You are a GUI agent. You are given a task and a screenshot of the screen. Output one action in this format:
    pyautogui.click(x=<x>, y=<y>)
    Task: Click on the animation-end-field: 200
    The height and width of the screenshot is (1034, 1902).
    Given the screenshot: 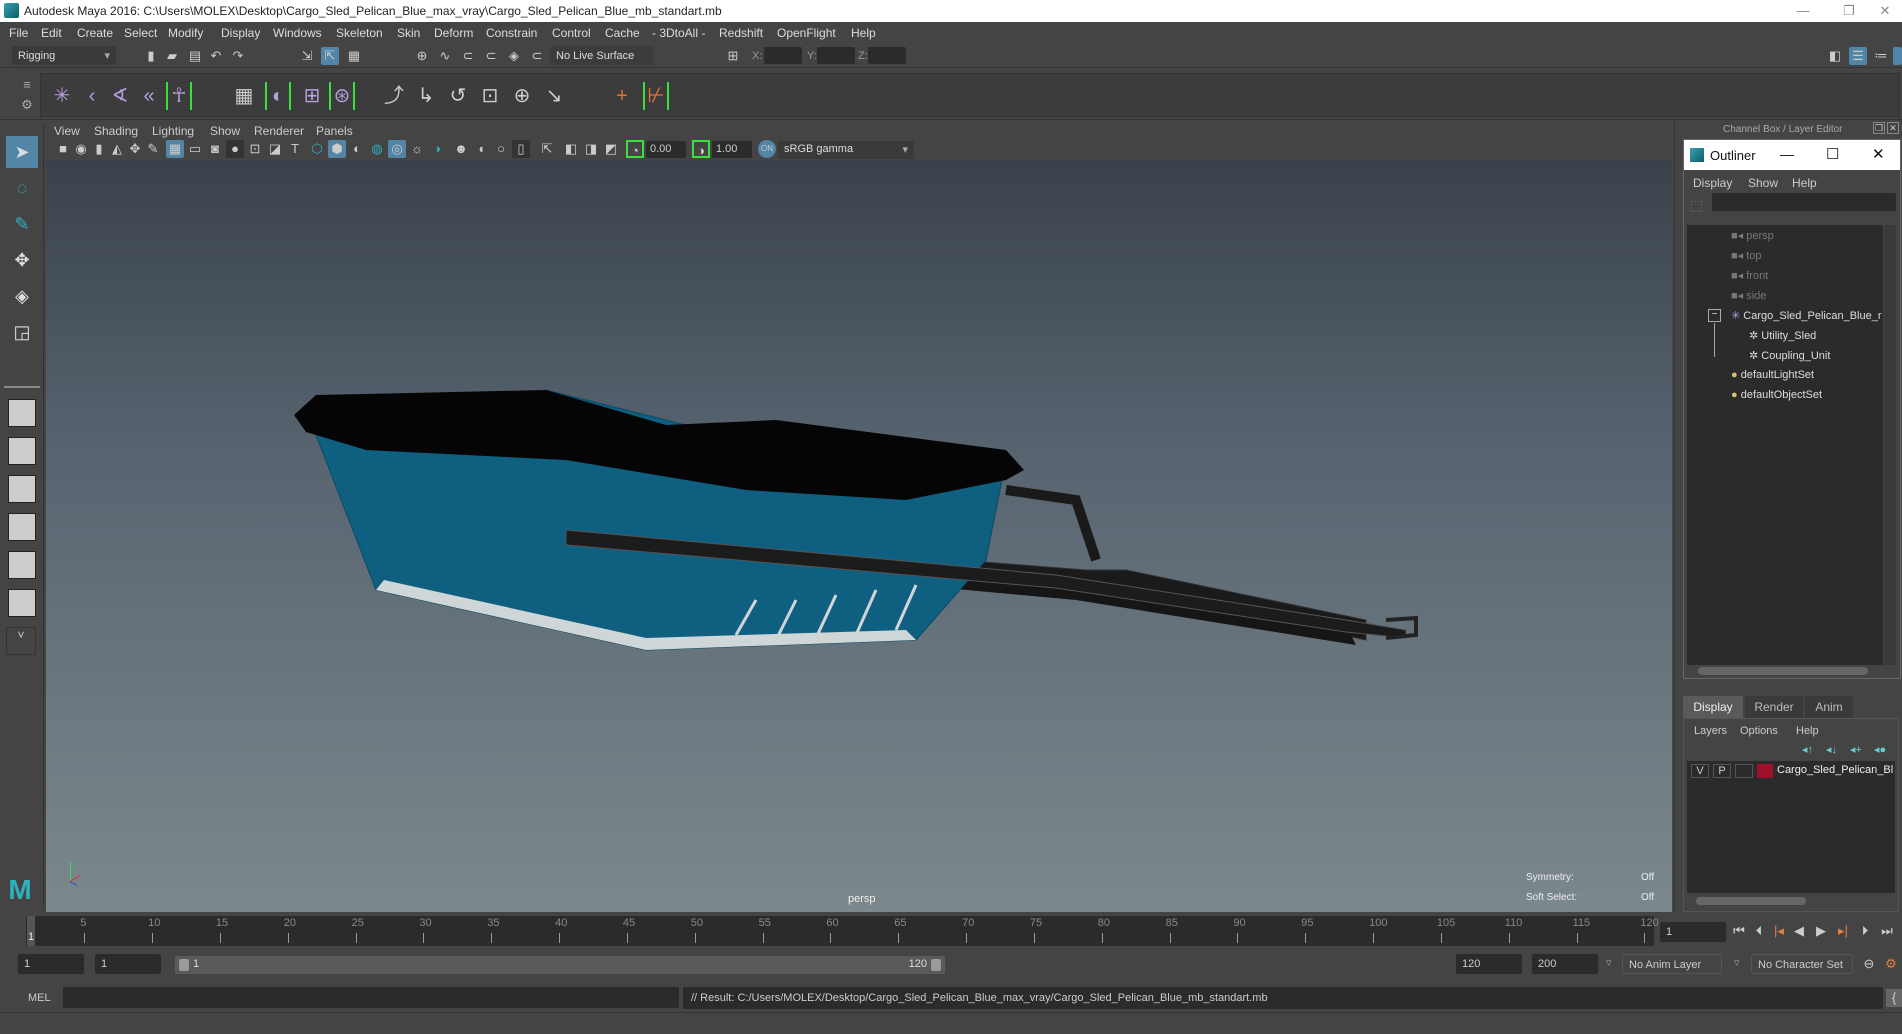 What is the action you would take?
    pyautogui.click(x=1565, y=964)
    